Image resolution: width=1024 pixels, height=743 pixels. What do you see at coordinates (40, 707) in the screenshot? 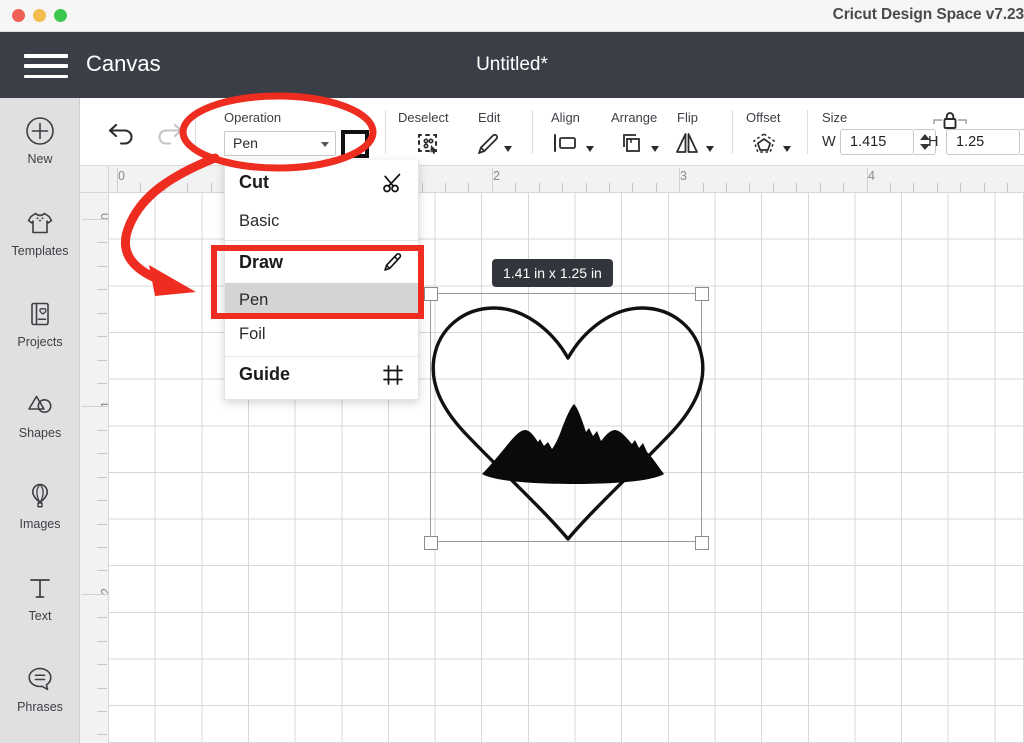
I see `sidebar-label-phrases: Phrases` at bounding box center [40, 707].